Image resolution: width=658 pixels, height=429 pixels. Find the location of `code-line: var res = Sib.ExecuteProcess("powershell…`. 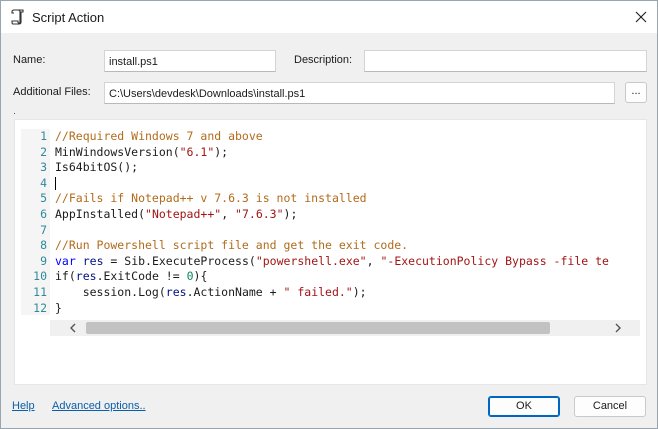

code-line: var res = Sib.ExecuteProcess("powershell… is located at coordinates (332, 260).